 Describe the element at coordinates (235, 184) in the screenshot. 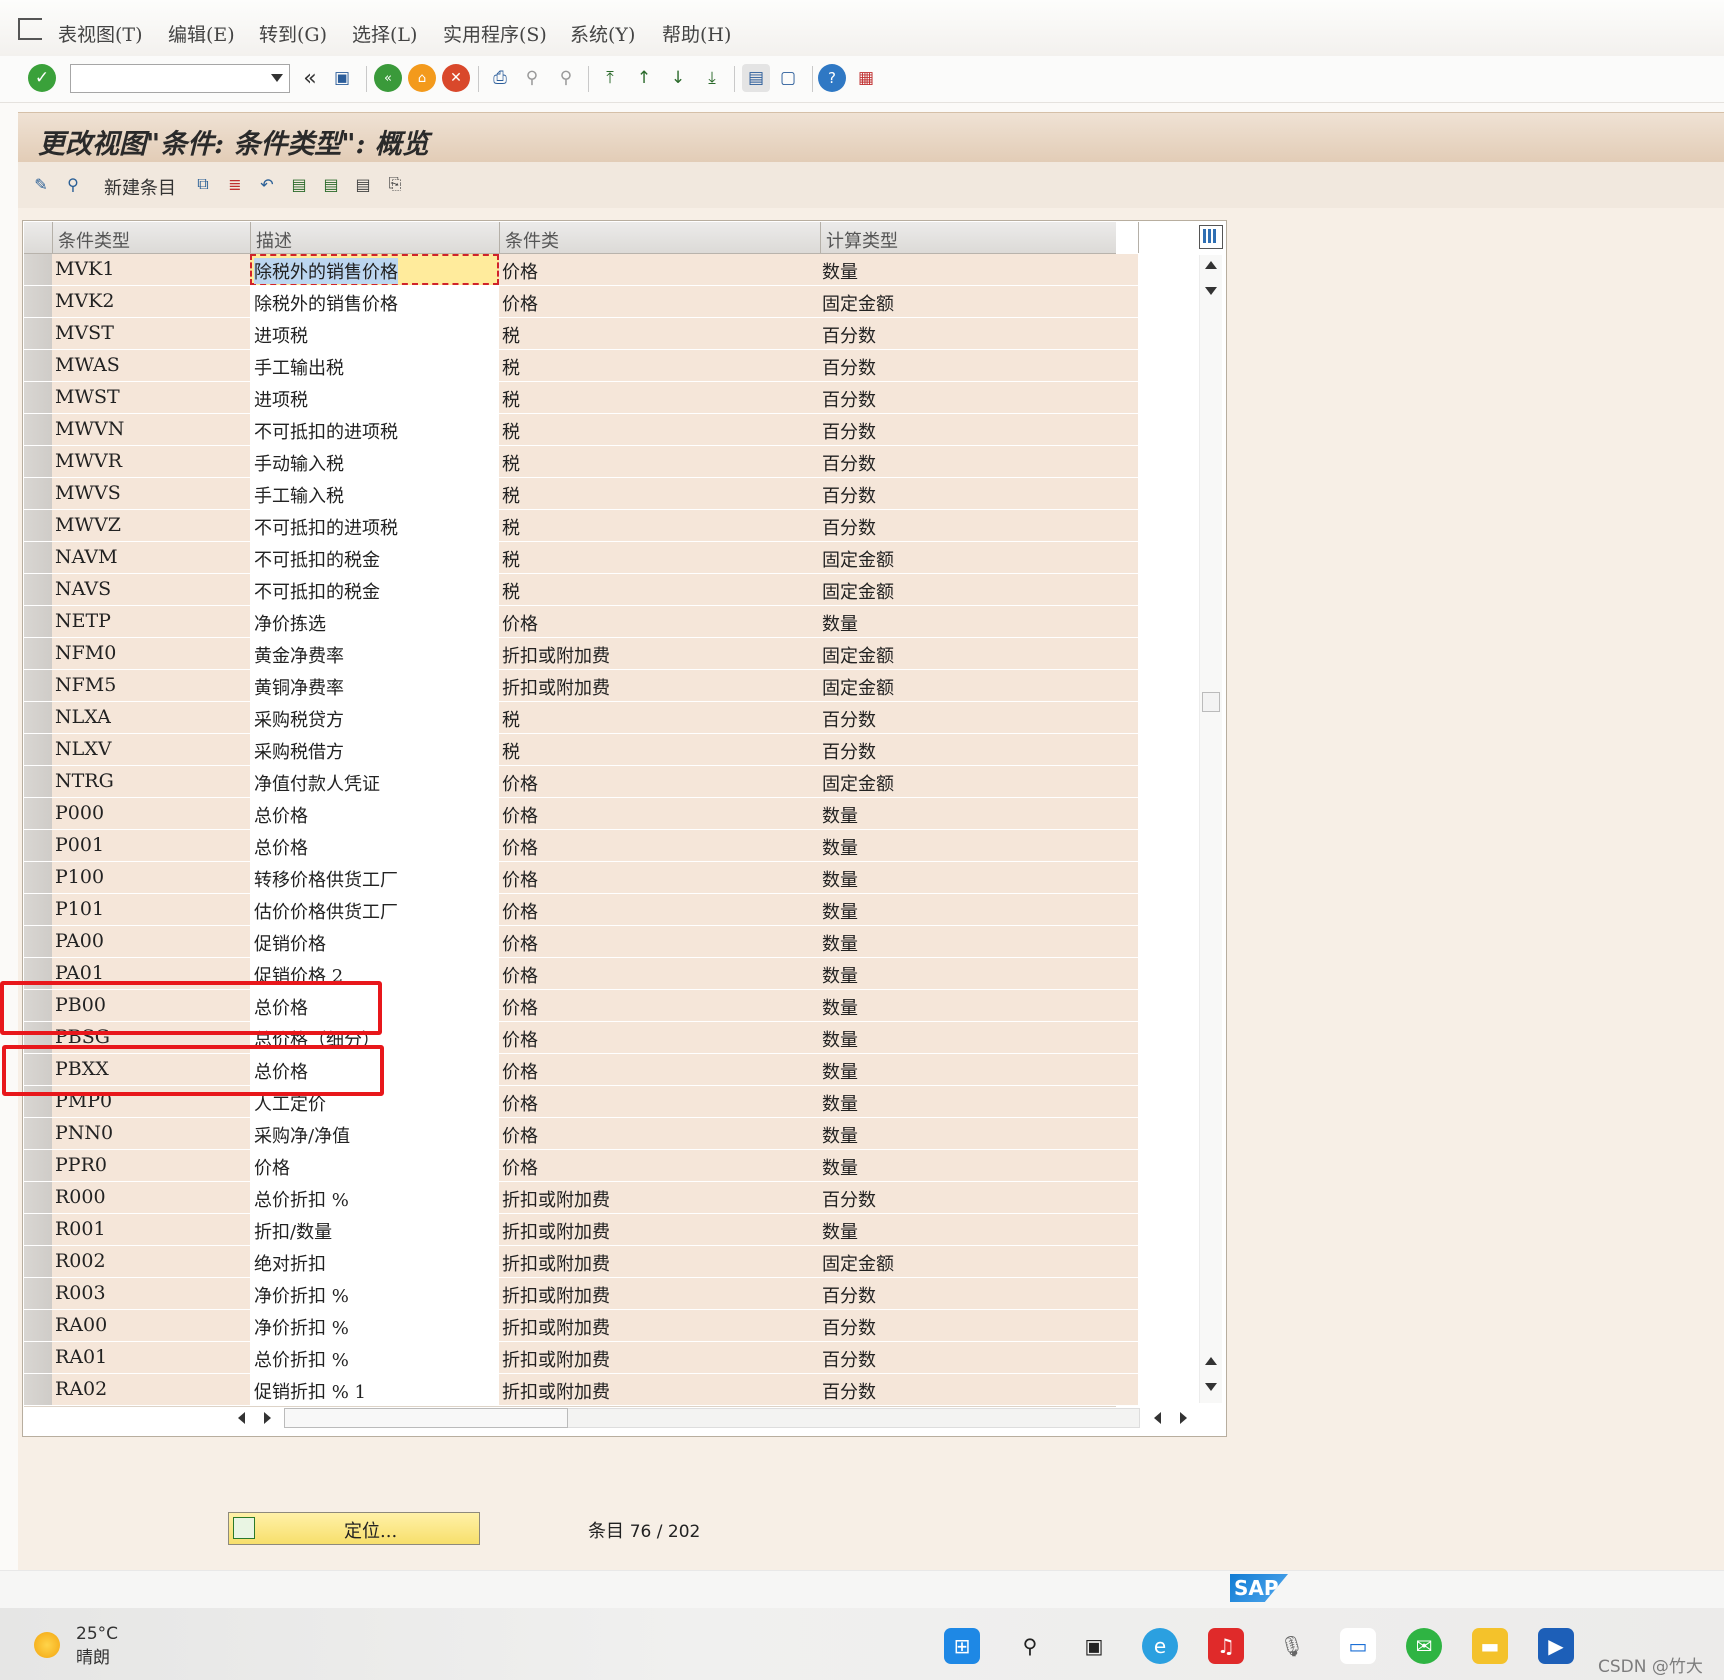

I see `delete-icon: ≣` at that location.